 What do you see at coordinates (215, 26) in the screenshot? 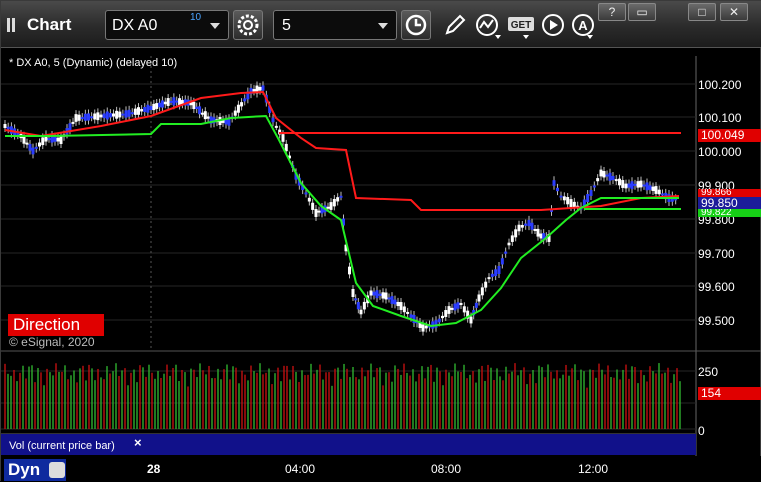
I see `symbol-dropdown-icon` at bounding box center [215, 26].